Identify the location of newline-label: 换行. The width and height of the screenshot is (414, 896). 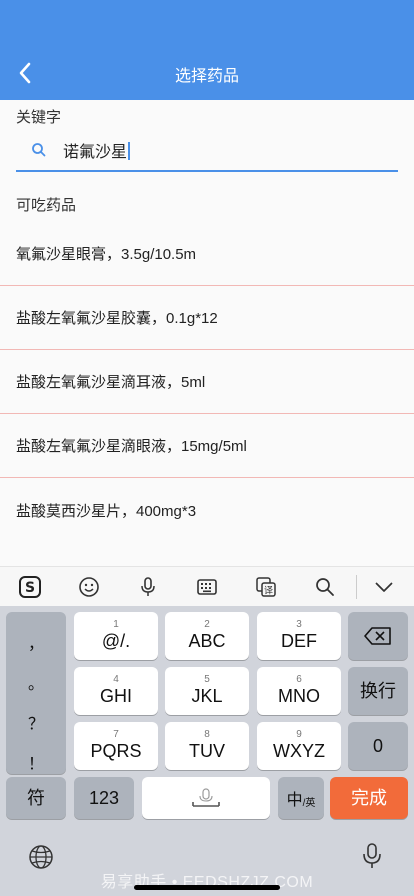
(378, 691).